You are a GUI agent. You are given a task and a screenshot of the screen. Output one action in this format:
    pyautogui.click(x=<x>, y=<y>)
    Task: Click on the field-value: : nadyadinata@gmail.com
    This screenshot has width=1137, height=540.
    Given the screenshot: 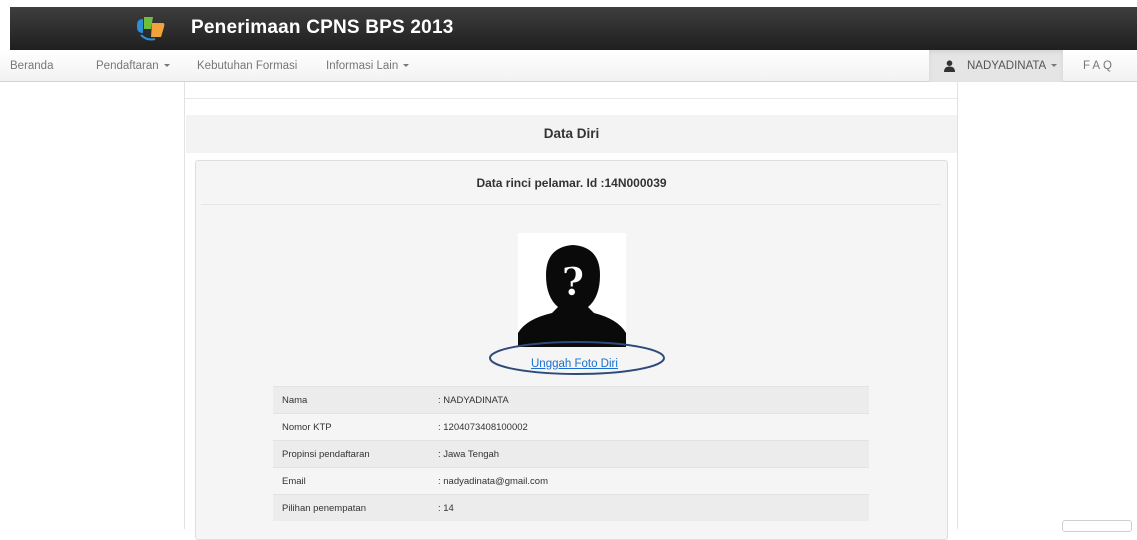 What is the action you would take?
    pyautogui.click(x=493, y=481)
    